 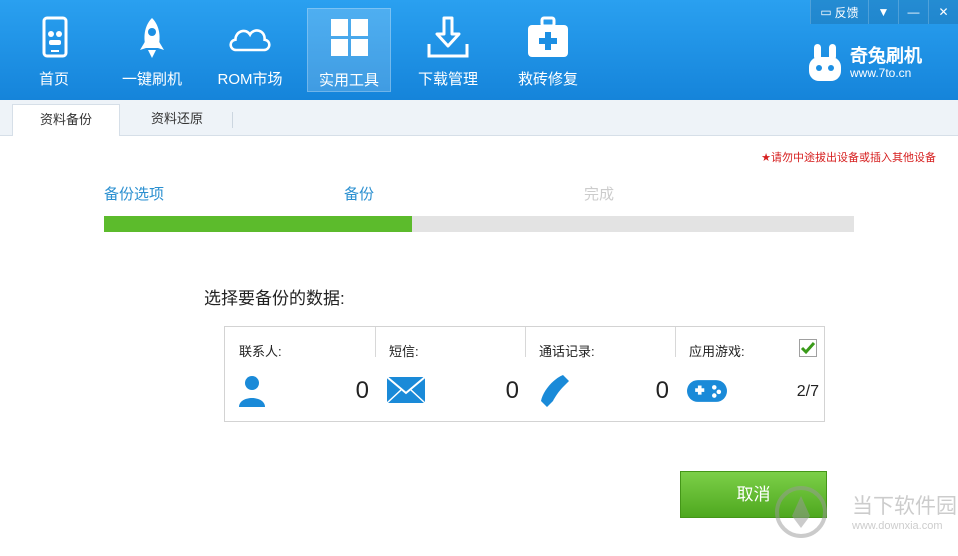 What do you see at coordinates (250, 40) in the screenshot?
I see `cloud-icon` at bounding box center [250, 40].